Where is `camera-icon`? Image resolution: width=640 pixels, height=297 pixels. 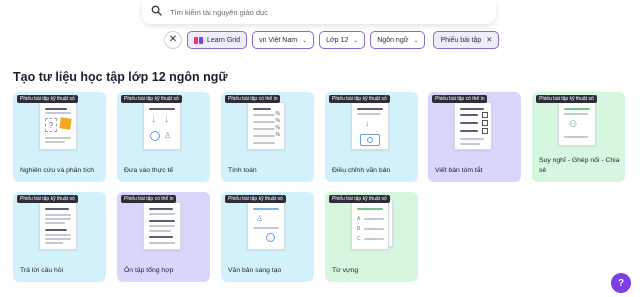 camera-icon is located at coordinates (370, 140).